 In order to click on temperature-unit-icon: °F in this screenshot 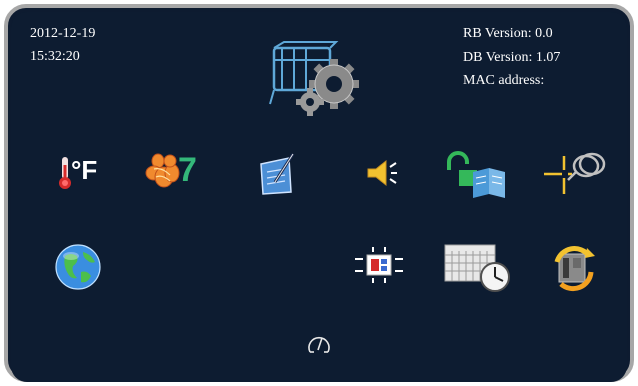, I will do `click(81, 173)`.